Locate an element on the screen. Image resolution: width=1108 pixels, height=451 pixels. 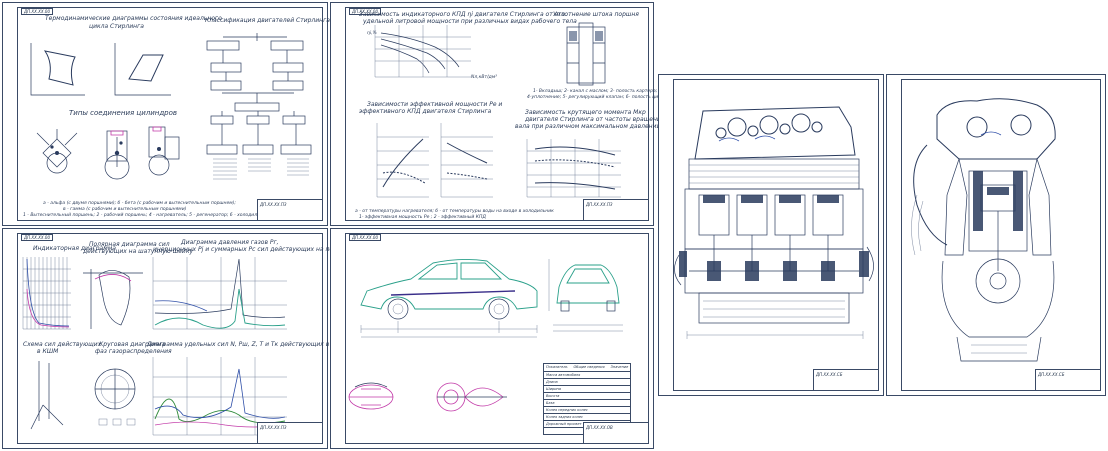
sheet5-drawings is located at coordinates (774, 222).